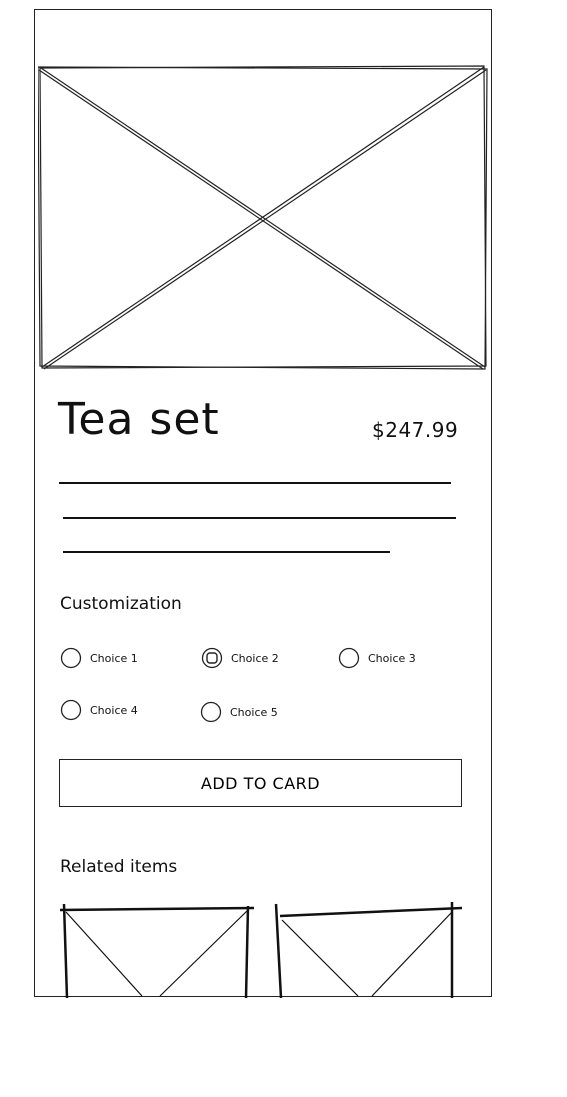  What do you see at coordinates (114, 658) in the screenshot?
I see `choice-1-label: Choice 1` at bounding box center [114, 658].